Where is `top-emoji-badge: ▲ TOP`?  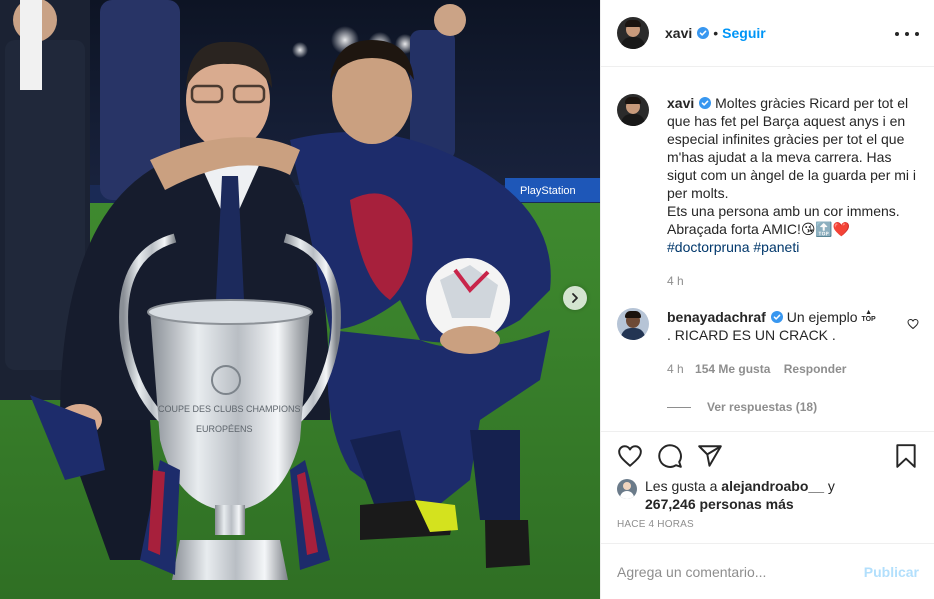
top-emoji-badge: ▲ TOP is located at coordinates (868, 316).